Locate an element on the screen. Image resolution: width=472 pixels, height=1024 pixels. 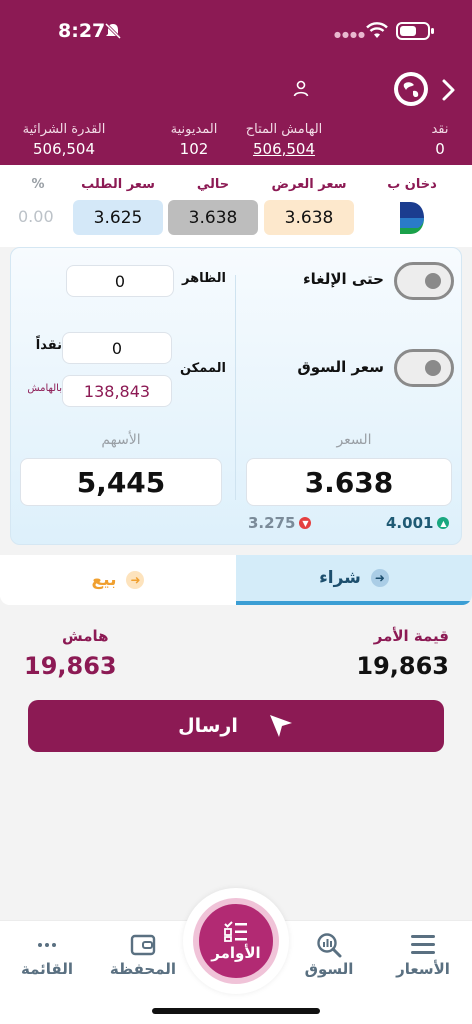
lower-limit-value: 3.275 is located at coordinates (272, 523).